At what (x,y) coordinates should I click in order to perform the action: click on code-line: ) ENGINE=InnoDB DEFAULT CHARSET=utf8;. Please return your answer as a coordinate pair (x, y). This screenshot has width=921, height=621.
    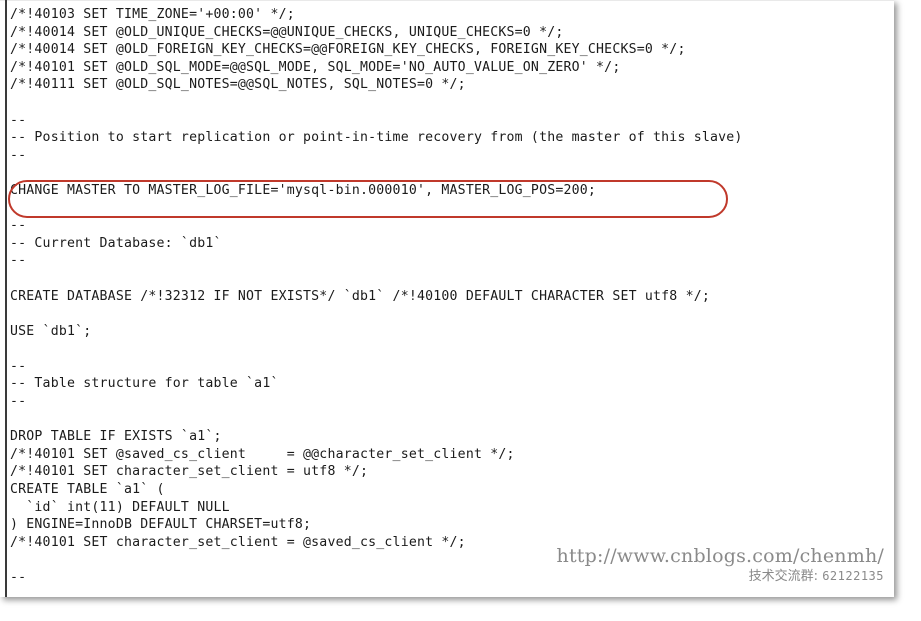
    Looking at the image, I should click on (161, 525).